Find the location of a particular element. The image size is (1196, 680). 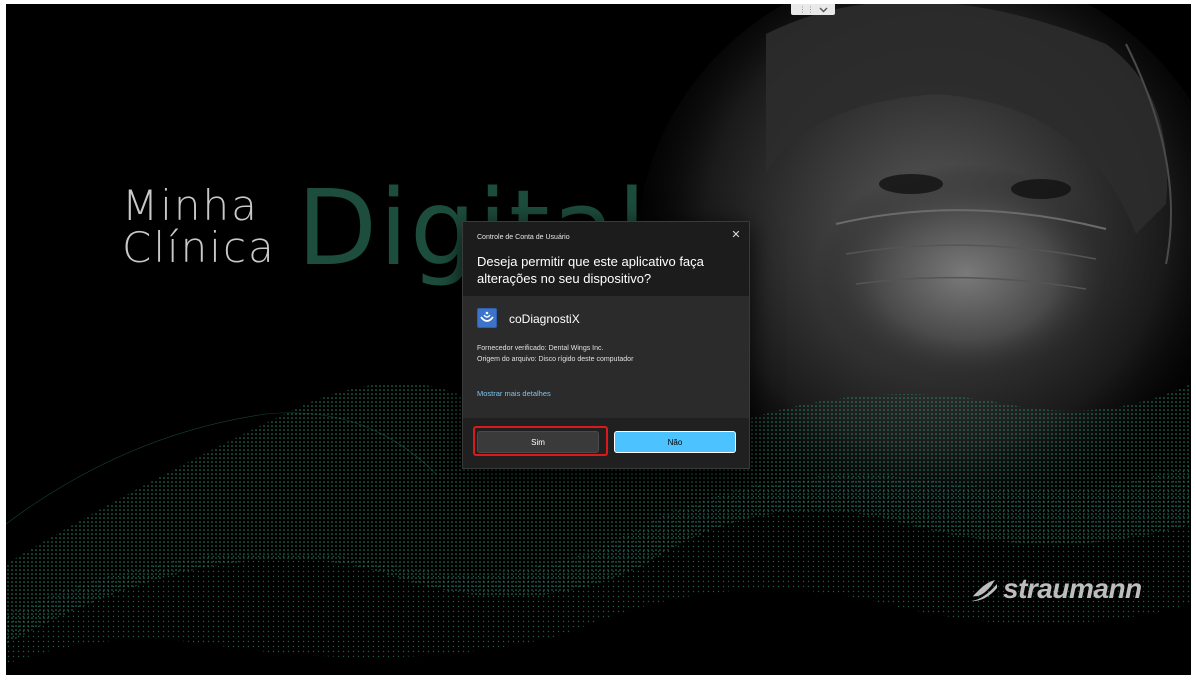

title-clinica: Clínica is located at coordinates (199, 247).